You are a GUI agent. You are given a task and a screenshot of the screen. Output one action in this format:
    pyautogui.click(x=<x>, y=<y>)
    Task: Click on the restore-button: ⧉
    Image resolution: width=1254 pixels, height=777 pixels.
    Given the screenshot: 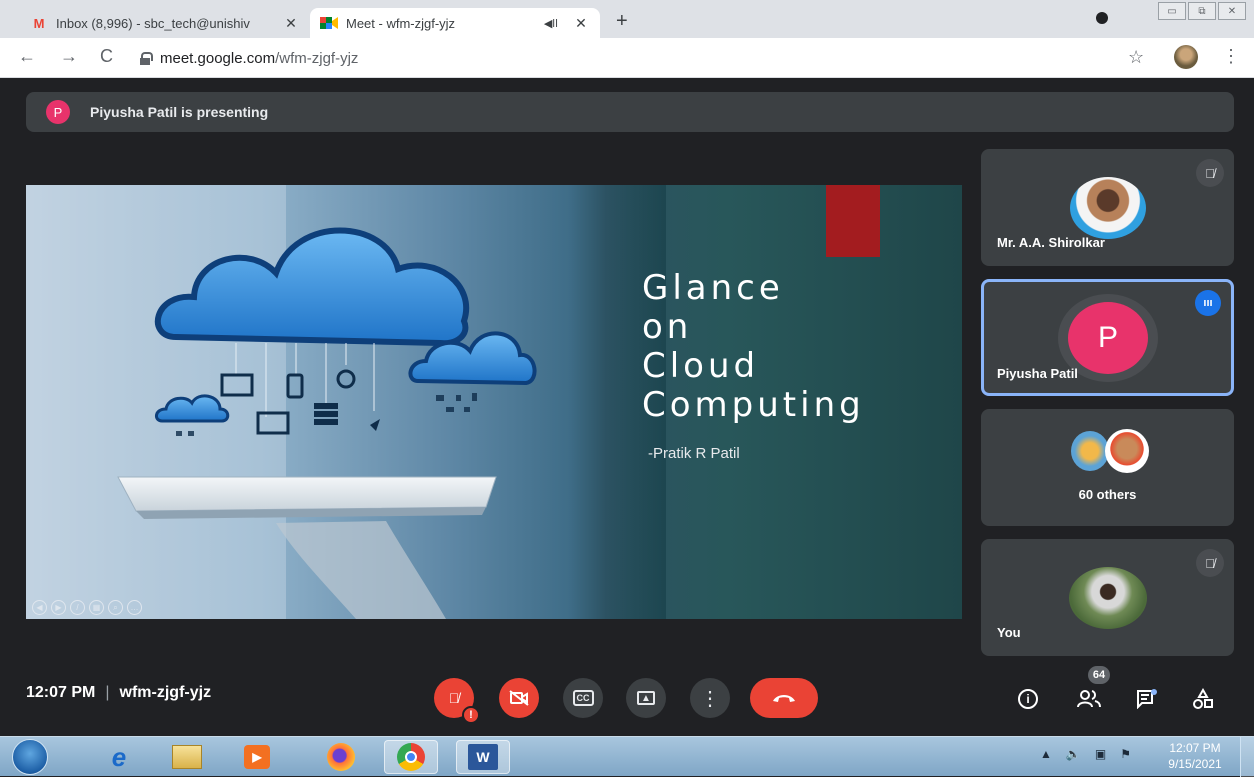 What is the action you would take?
    pyautogui.click(x=1202, y=11)
    